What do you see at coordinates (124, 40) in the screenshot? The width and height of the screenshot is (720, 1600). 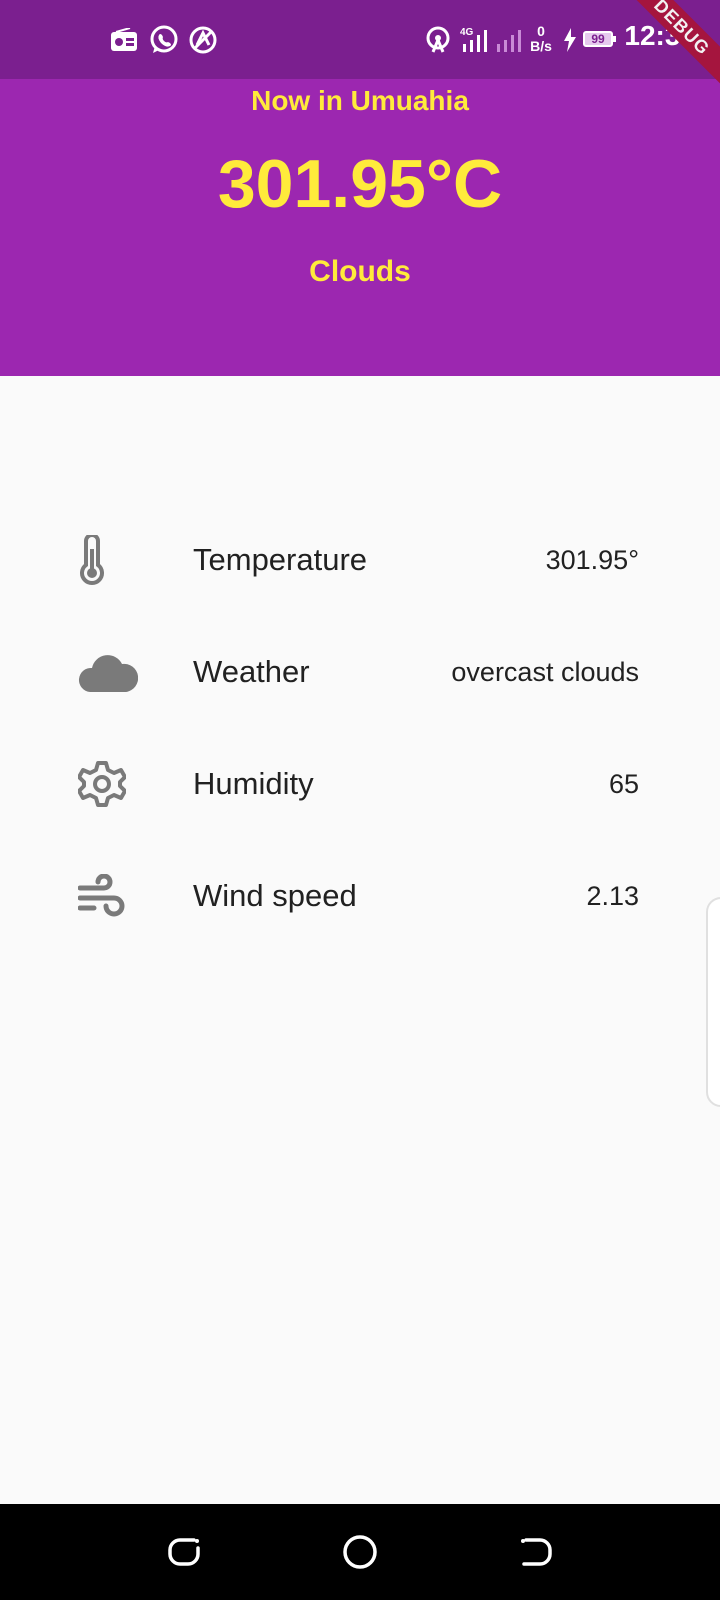 I see `radio-icon` at bounding box center [124, 40].